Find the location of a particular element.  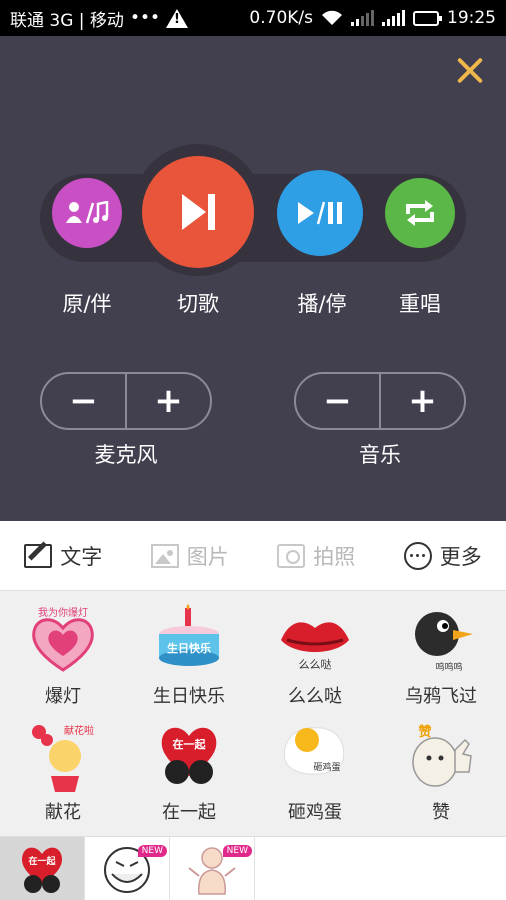

lips-sticker-icon: 么么哒 is located at coordinates (315, 646).